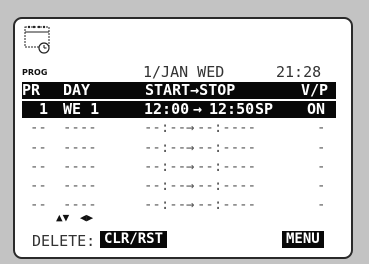 The width and height of the screenshot is (369, 264). Describe the element at coordinates (299, 72) in the screenshot. I see `current-time: 21:28` at that location.